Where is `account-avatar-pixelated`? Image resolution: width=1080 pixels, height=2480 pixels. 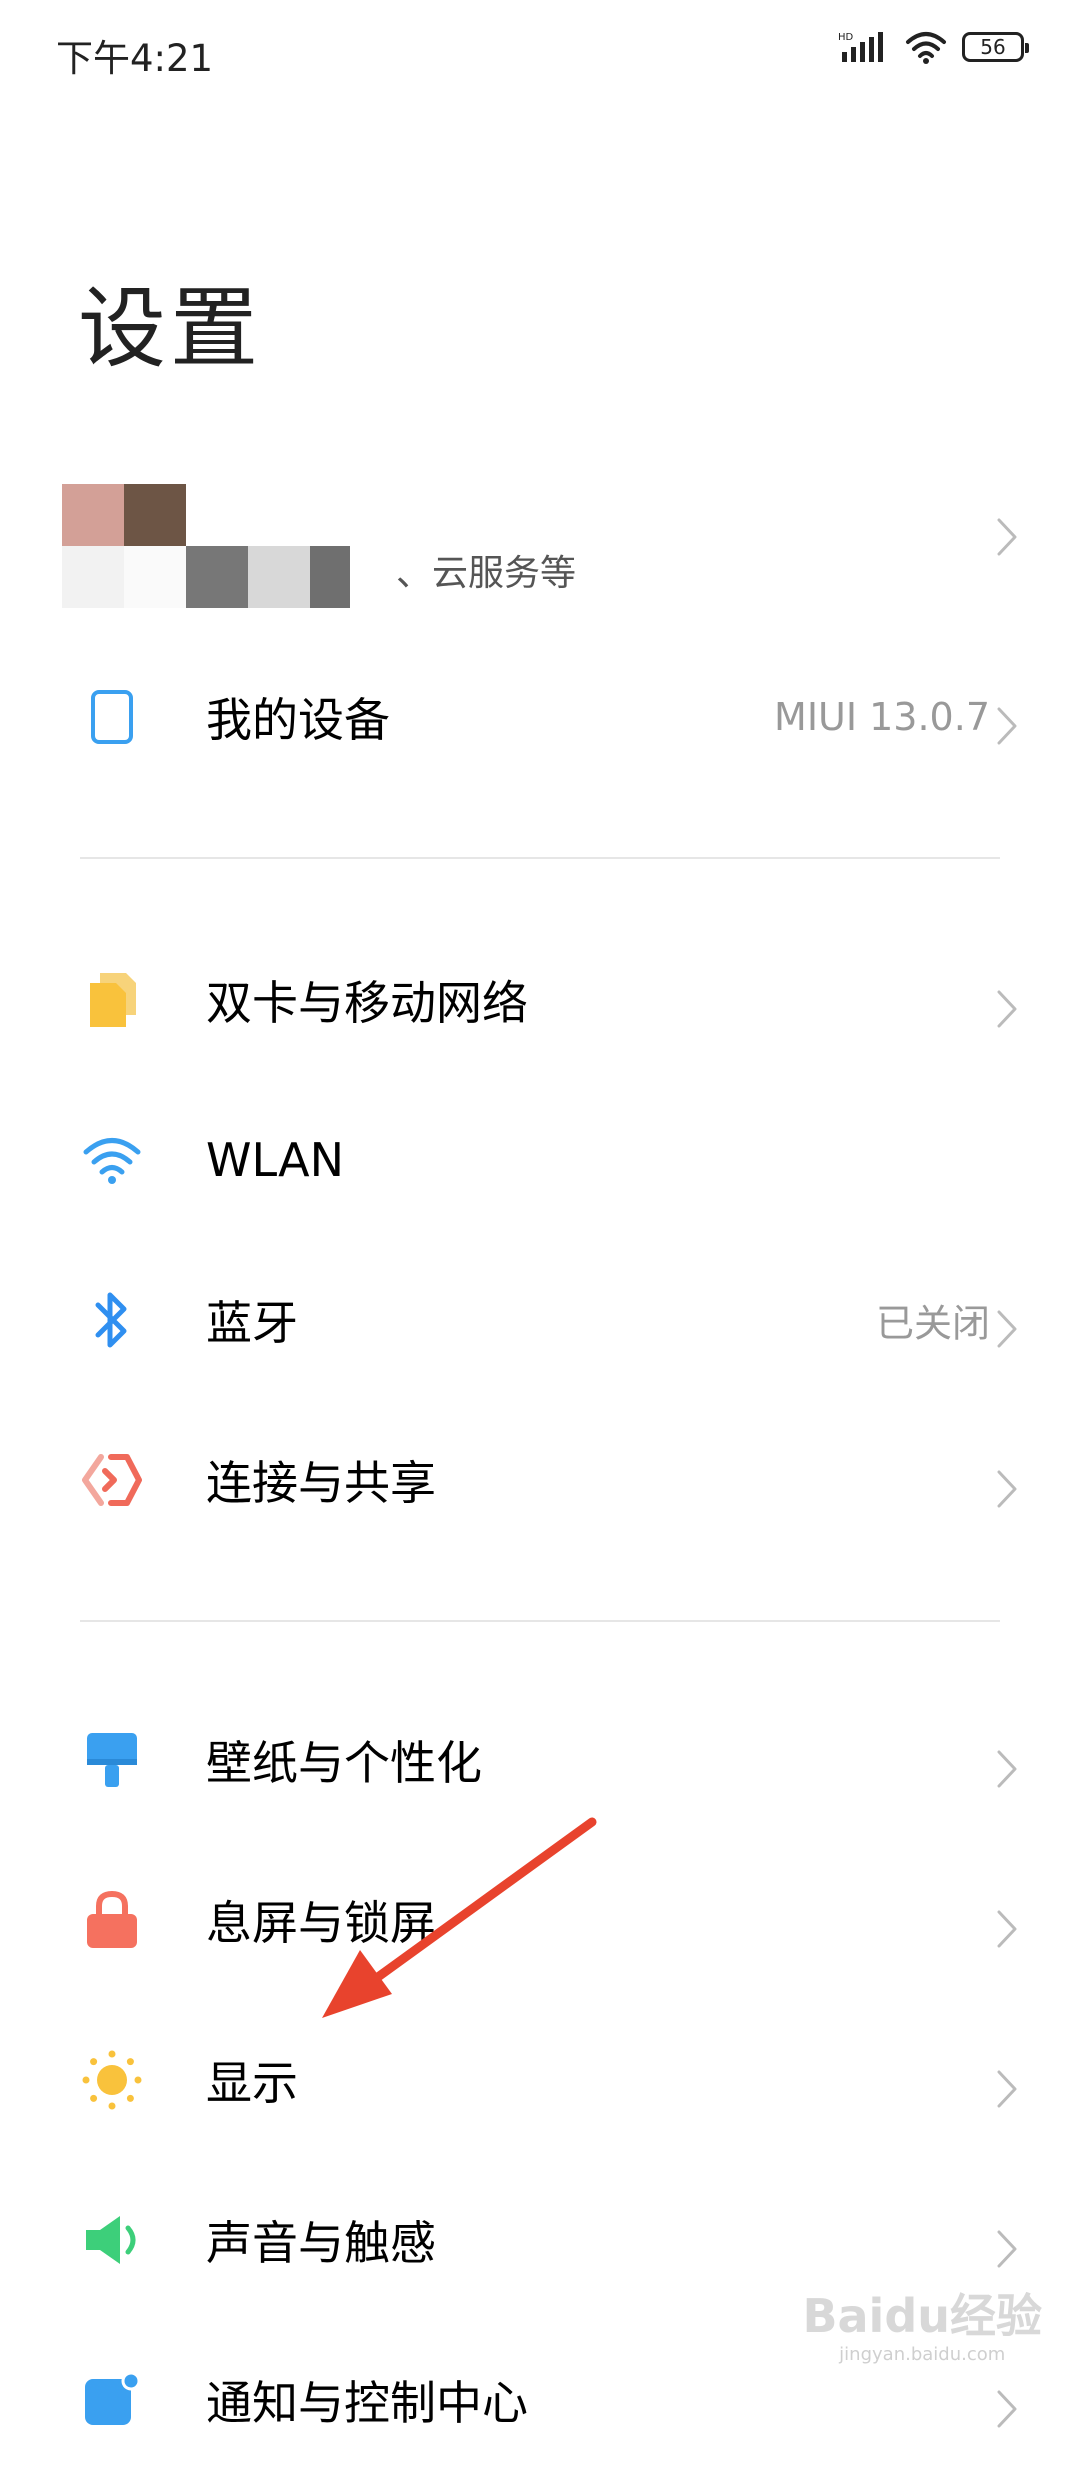 account-avatar-pixelated is located at coordinates (212, 546).